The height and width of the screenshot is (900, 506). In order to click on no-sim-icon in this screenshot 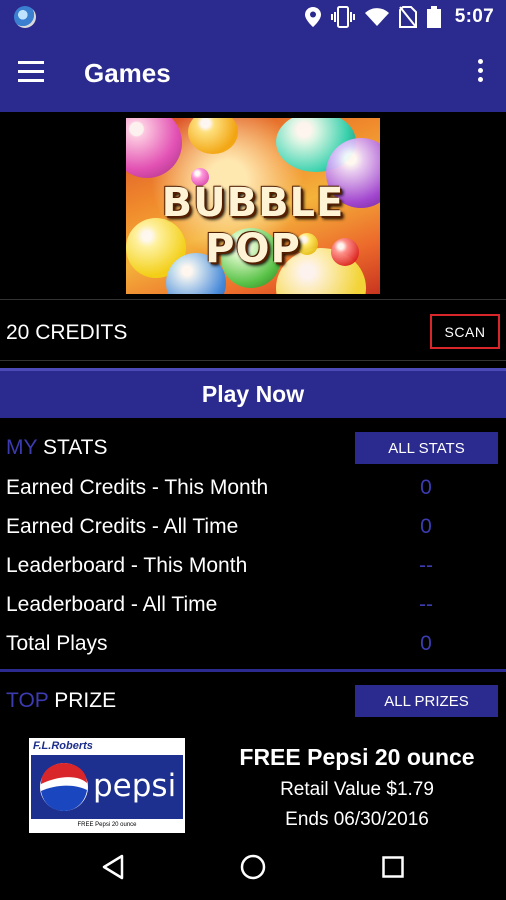, I will do `click(407, 17)`.